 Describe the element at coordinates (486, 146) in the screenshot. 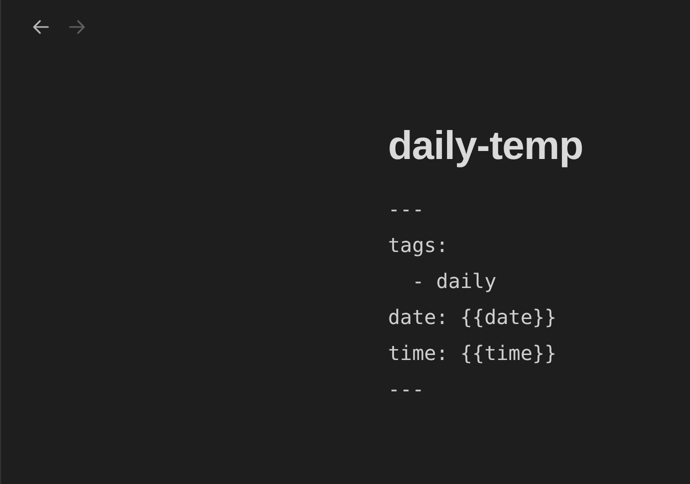

I see `note-title: daily-temp` at that location.